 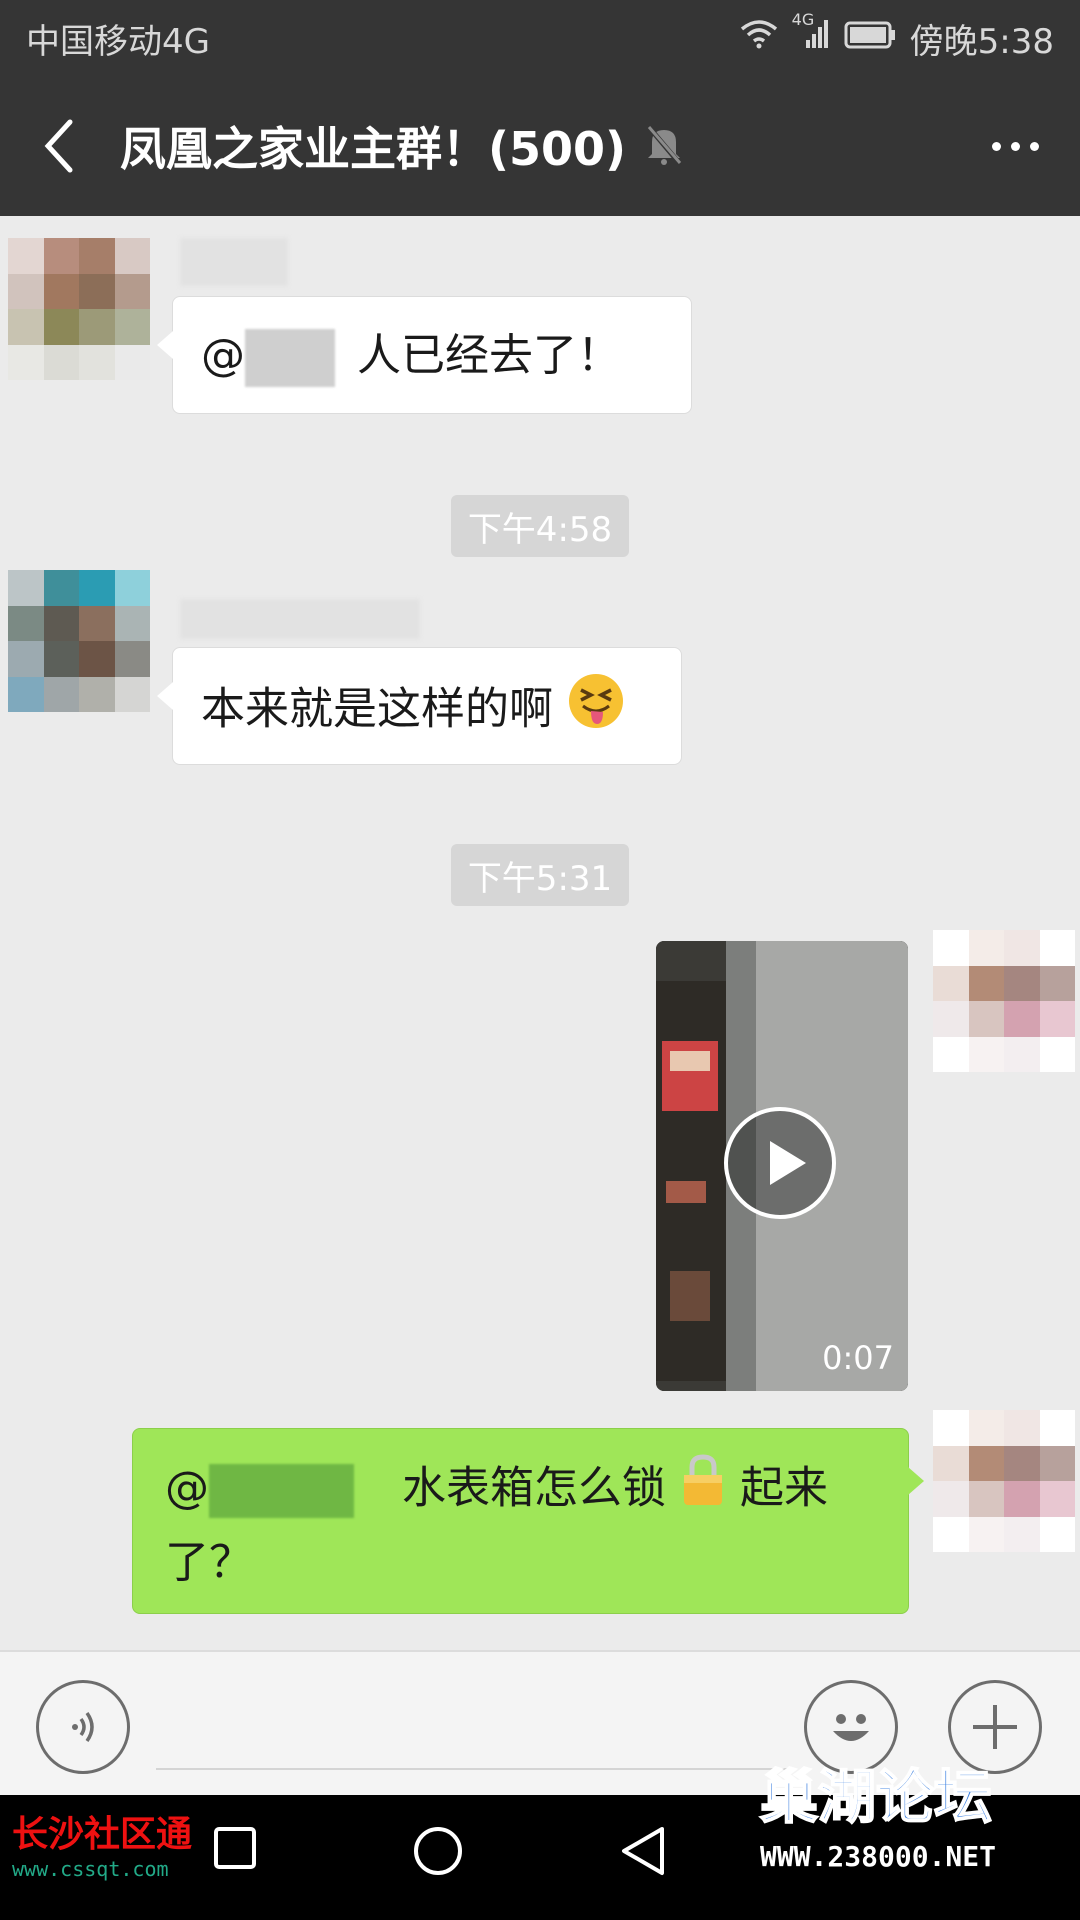 I want to click on wifi-icon, so click(x=759, y=38).